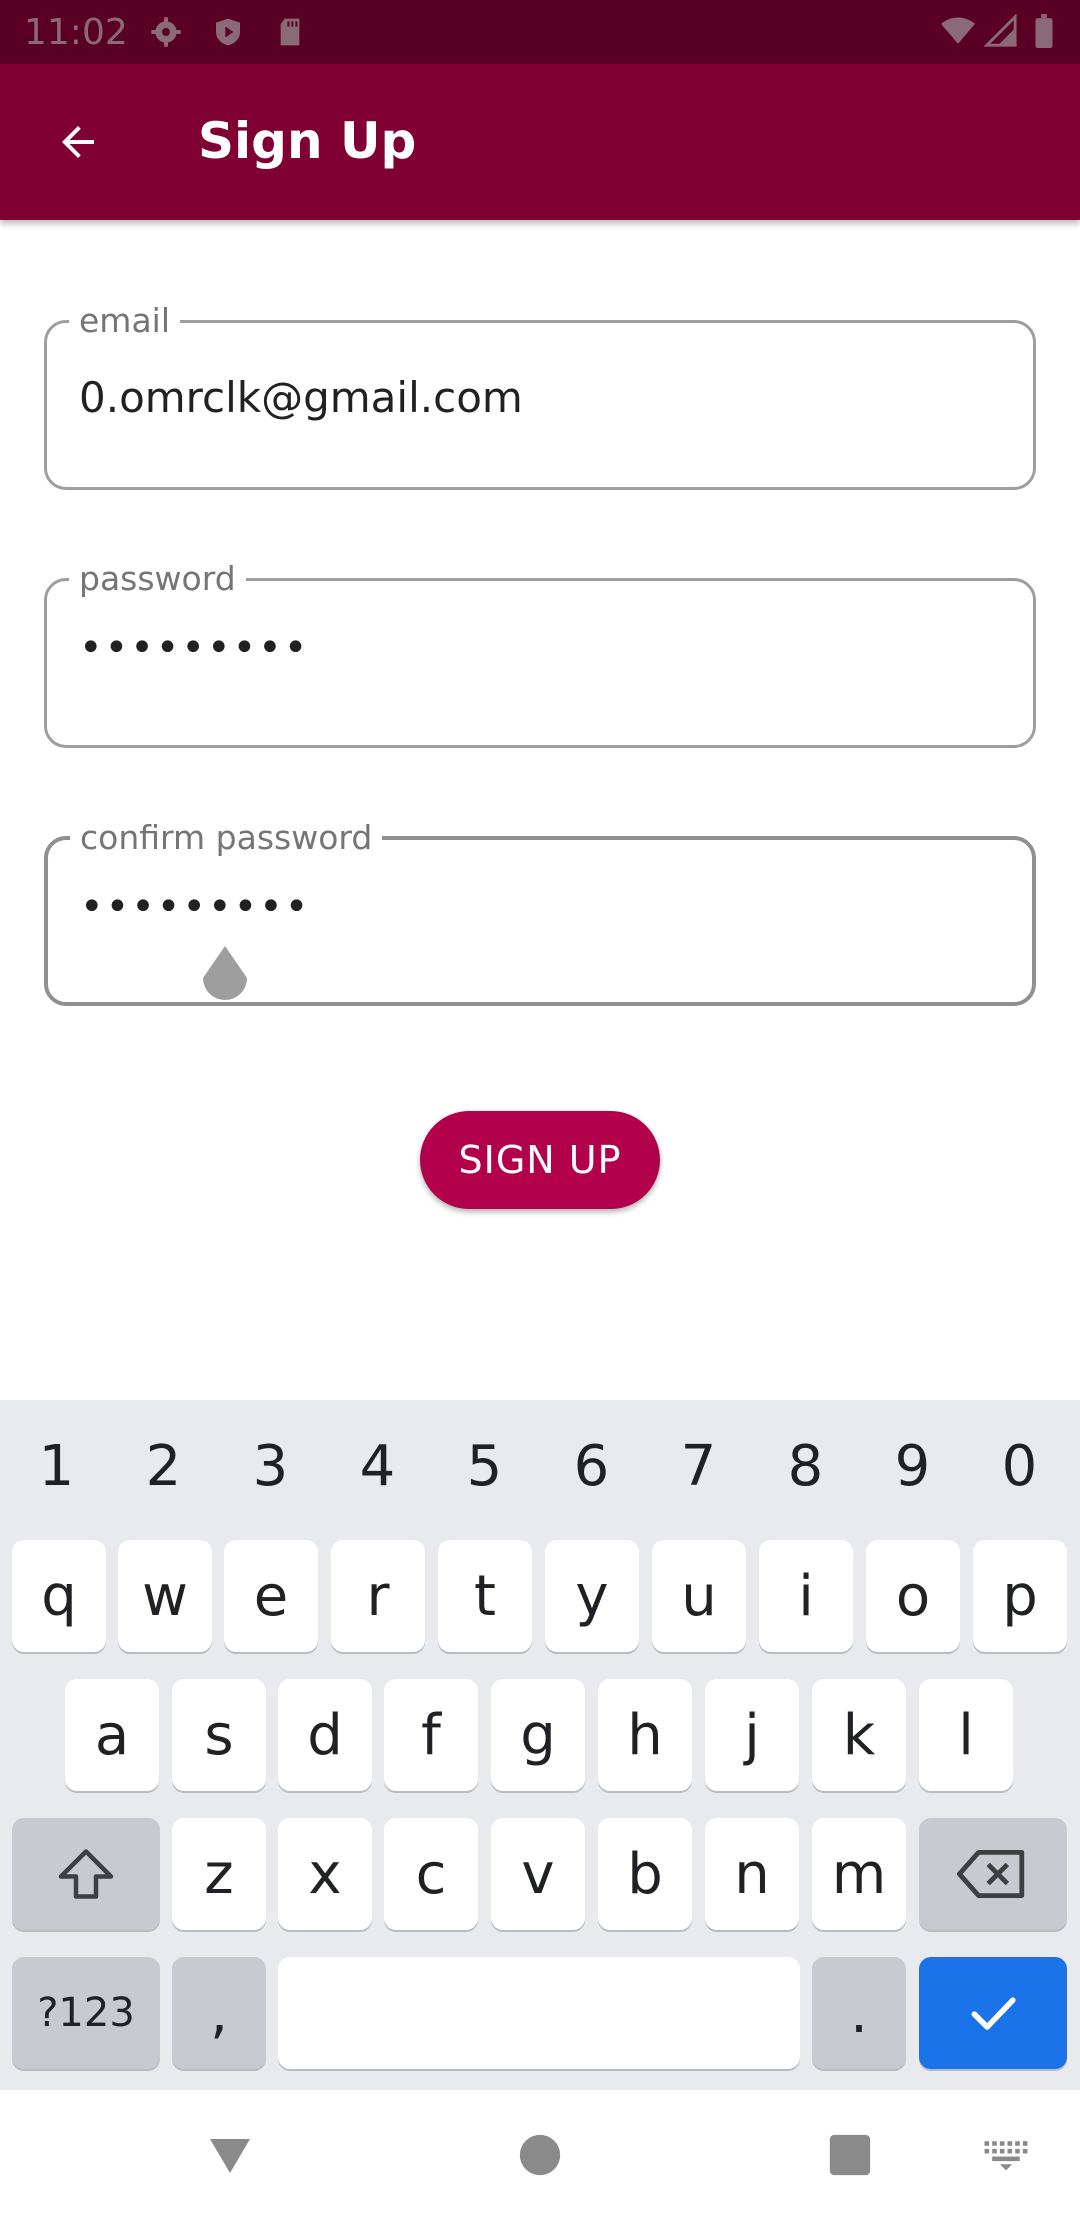  Describe the element at coordinates (56, 1467) in the screenshot. I see `key-1: 1` at that location.